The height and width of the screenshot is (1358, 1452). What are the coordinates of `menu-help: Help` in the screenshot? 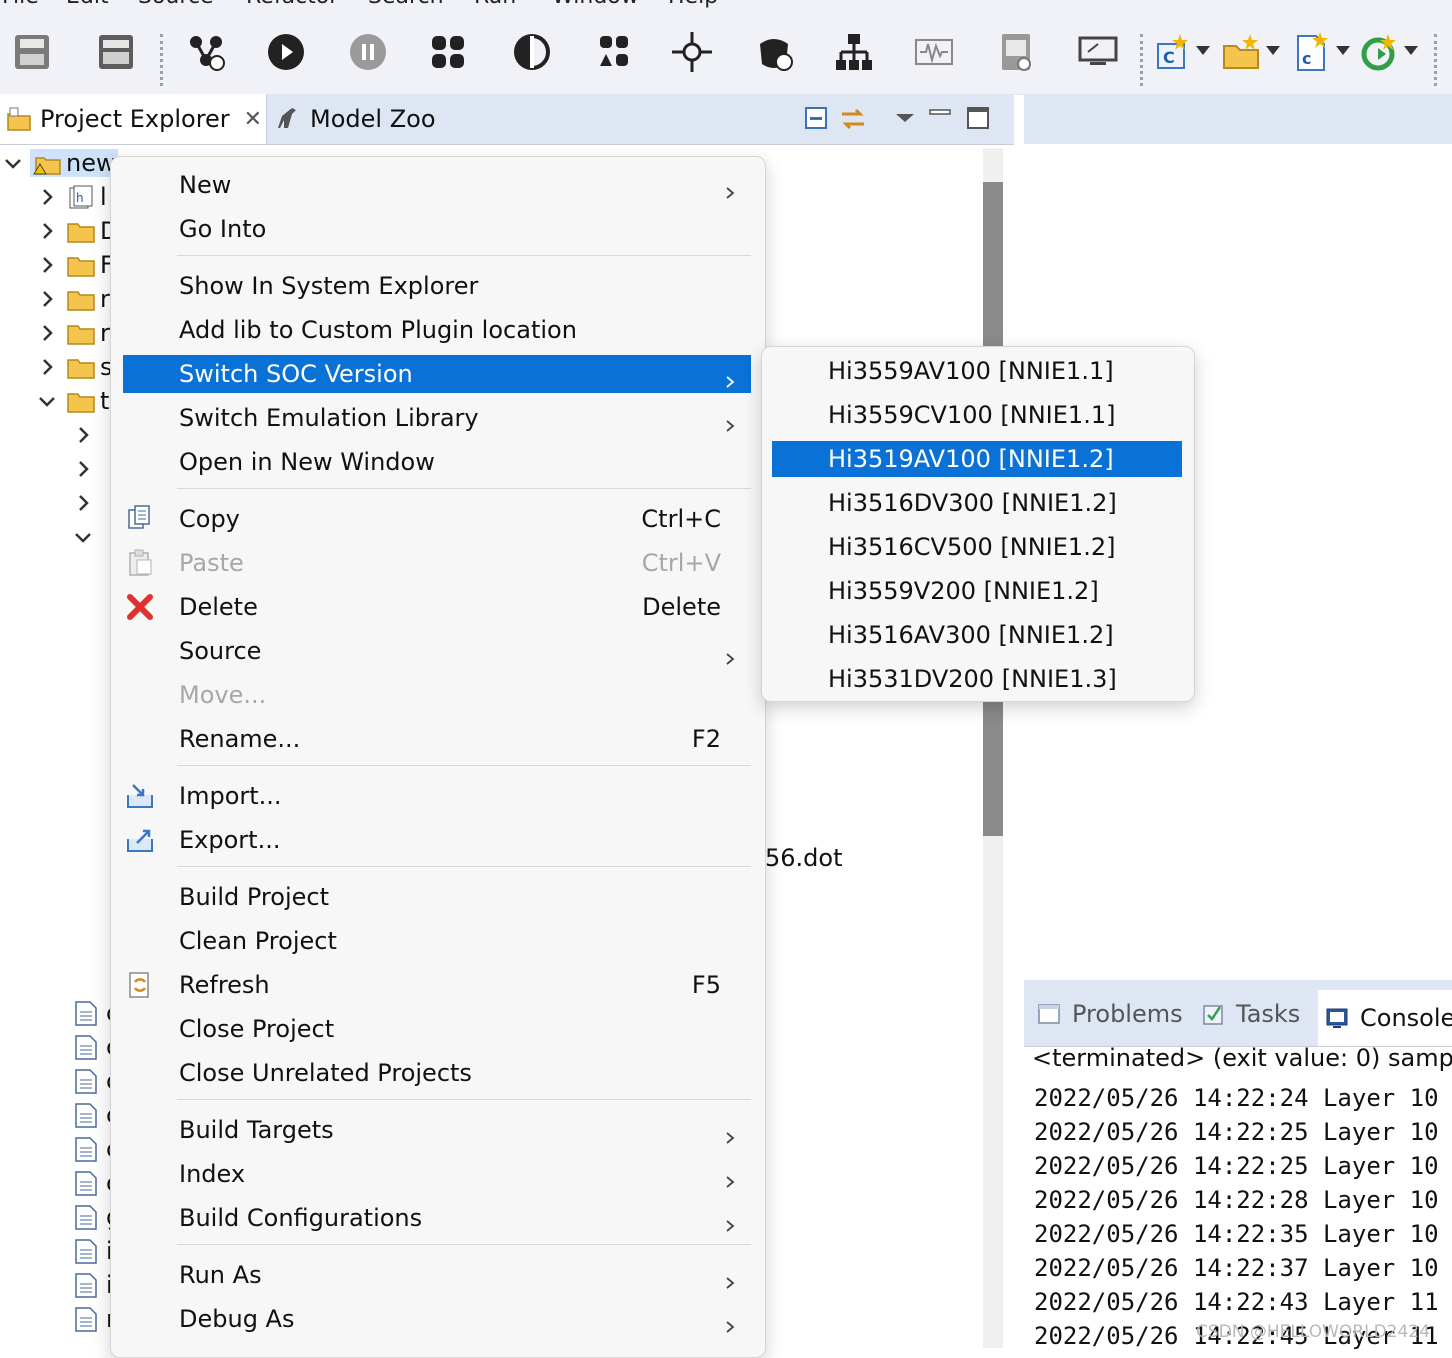 It's located at (693, 4).